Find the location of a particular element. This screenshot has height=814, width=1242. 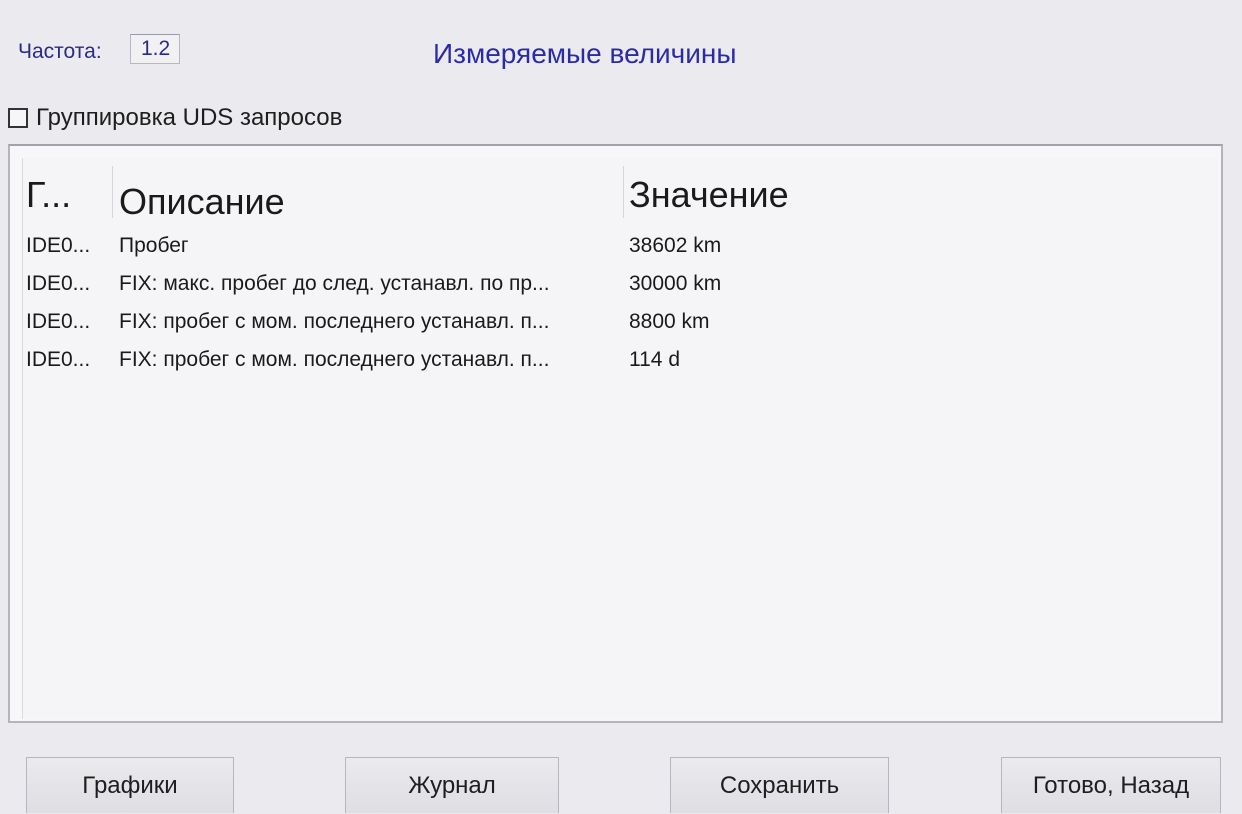

done-back-button: Готово, Назад is located at coordinates (1111, 785).